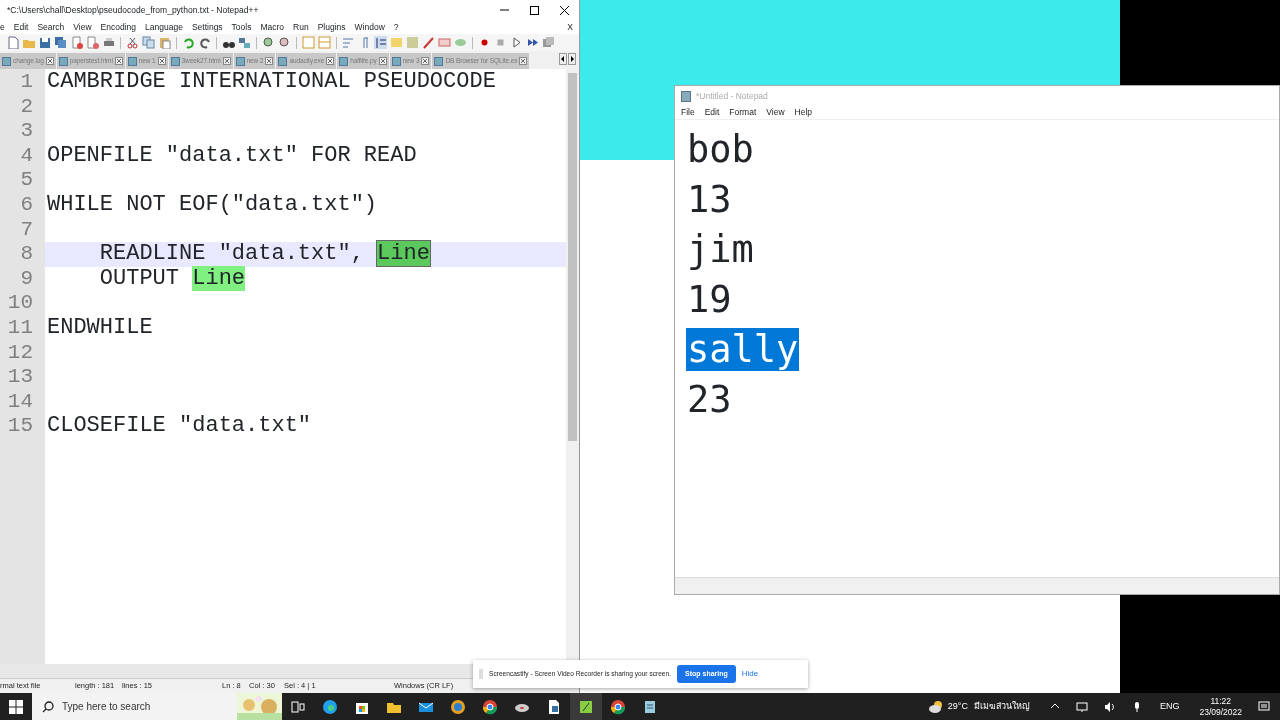 Image resolution: width=1280 pixels, height=720 pixels. I want to click on code-line: WHILE NOT EOF("data.txt"), so click(212, 205).